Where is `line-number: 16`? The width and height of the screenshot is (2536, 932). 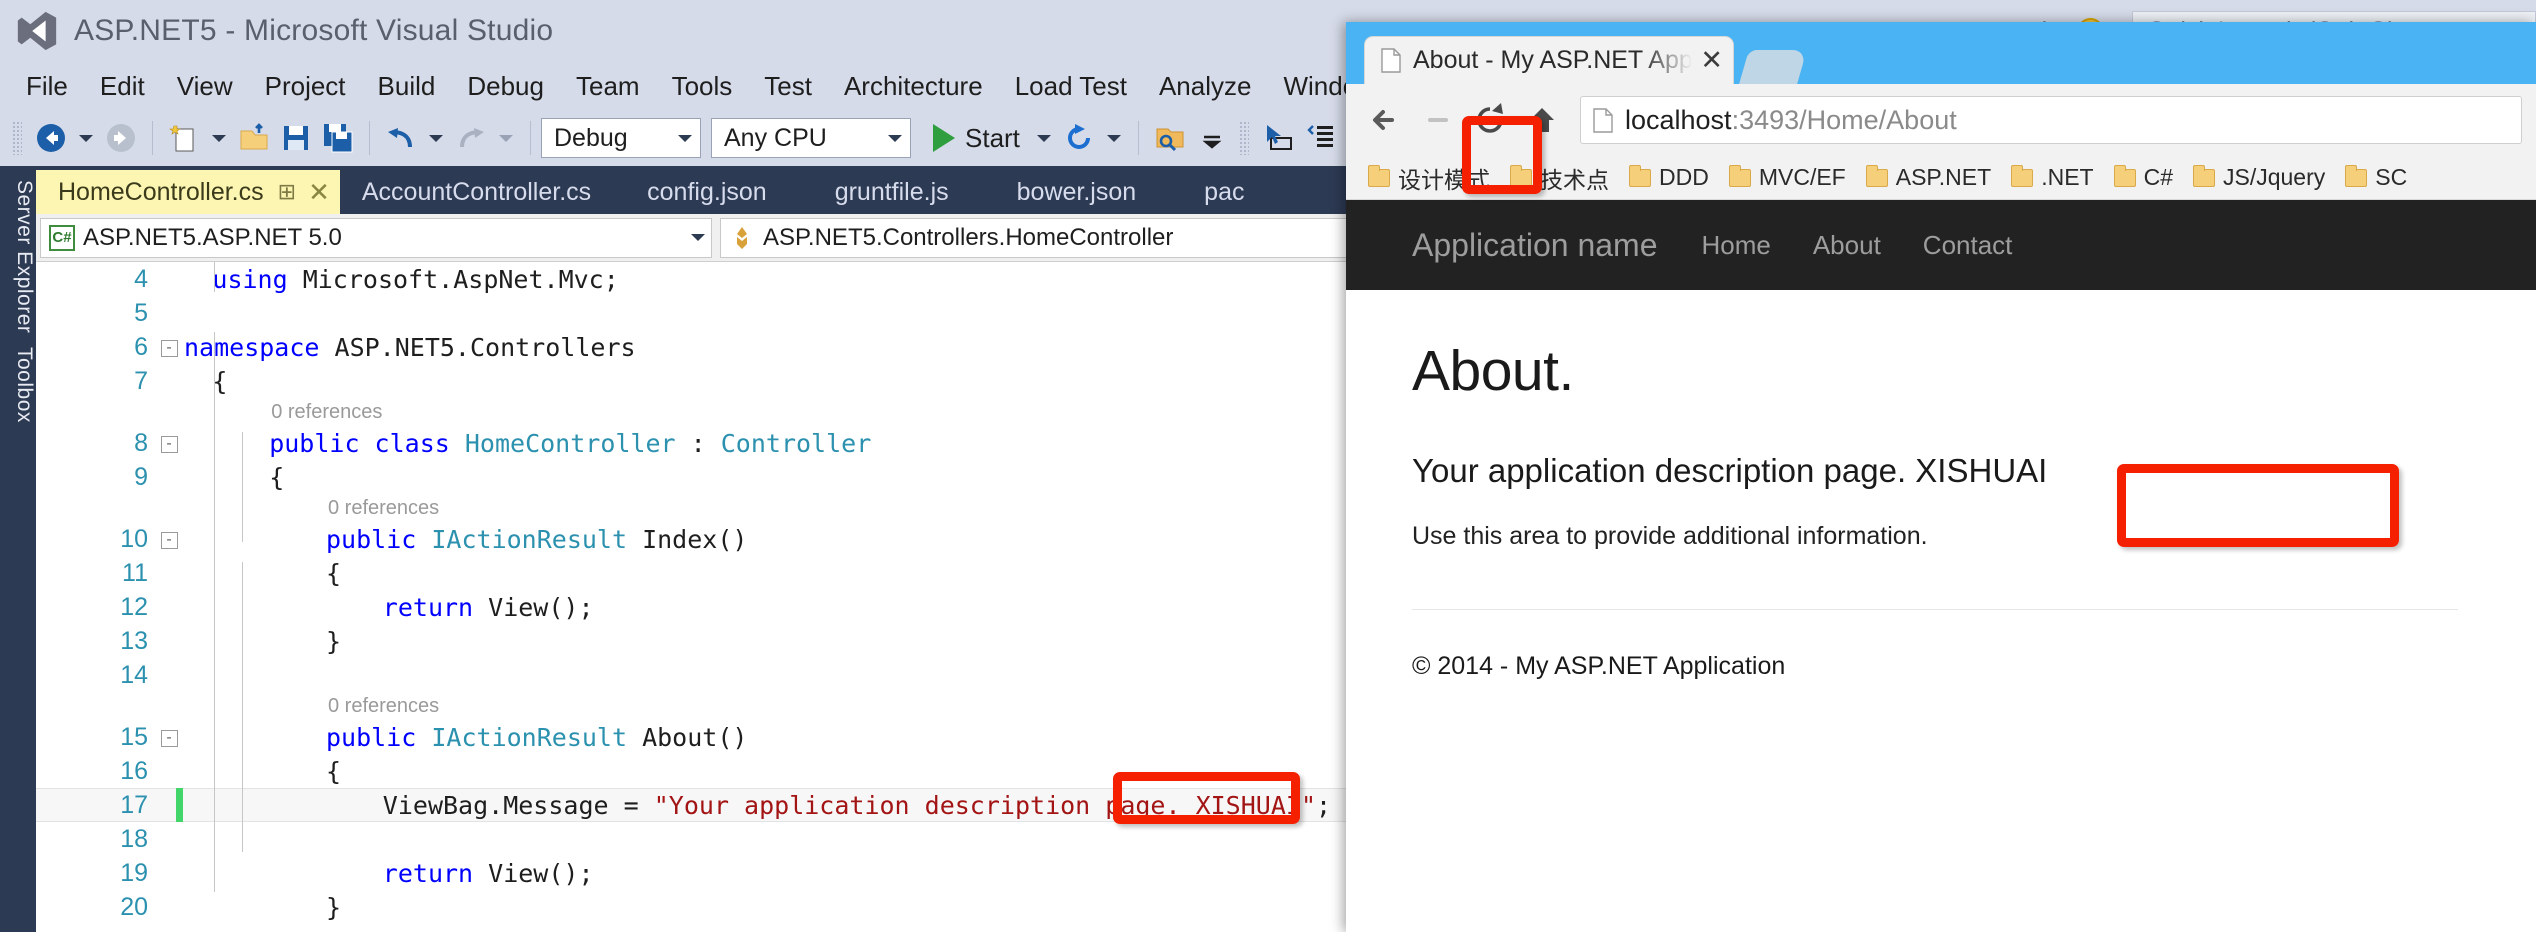 line-number: 16 is located at coordinates (134, 770).